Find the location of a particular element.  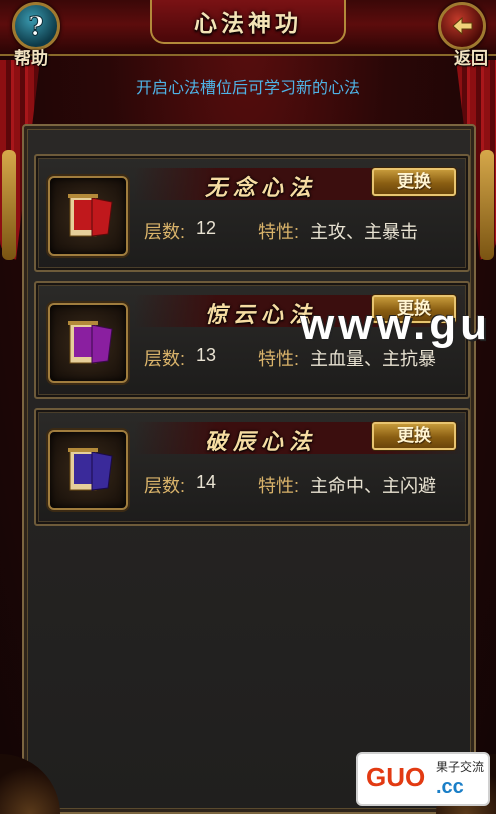

site-logo: GUO 果子交流 .cc is located at coordinates (423, 779).